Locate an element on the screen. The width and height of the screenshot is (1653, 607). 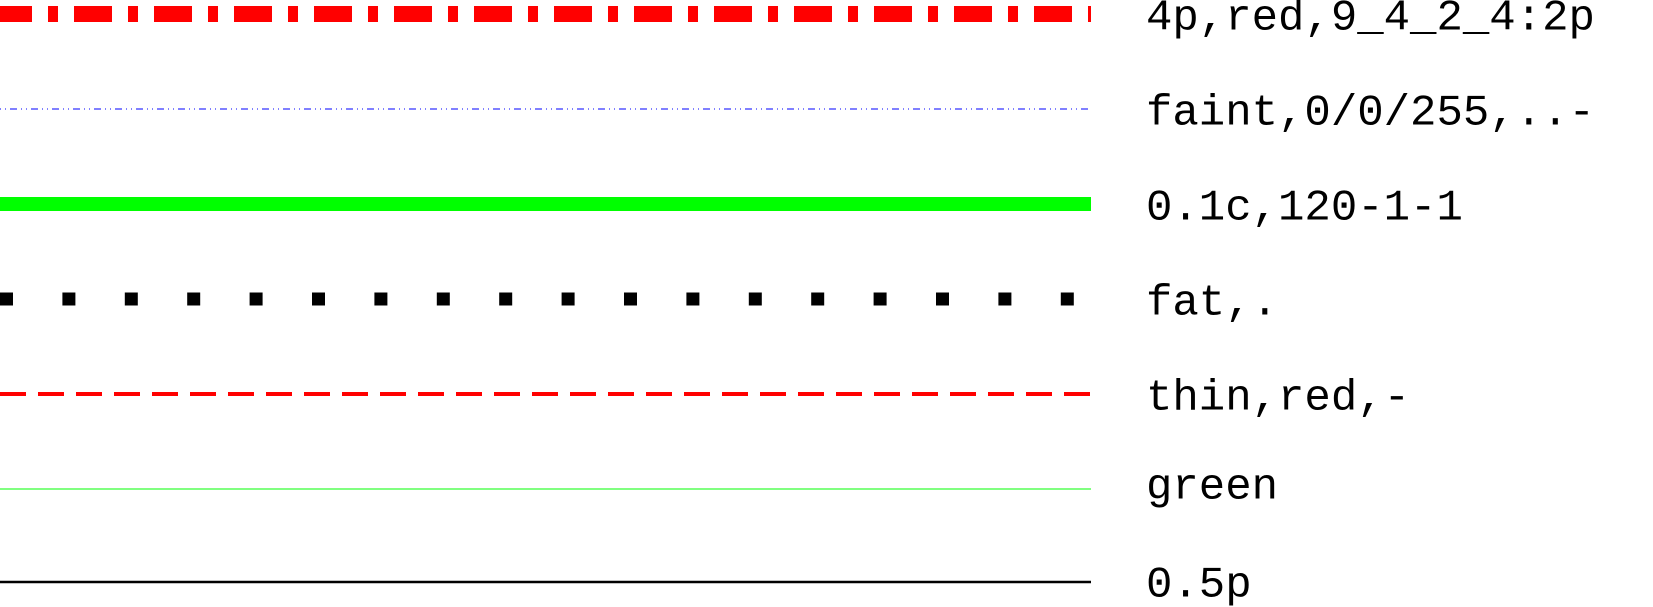
pen-label-0.1c-green-solid: 0.1c,120-1-1 is located at coordinates (1304, 209).